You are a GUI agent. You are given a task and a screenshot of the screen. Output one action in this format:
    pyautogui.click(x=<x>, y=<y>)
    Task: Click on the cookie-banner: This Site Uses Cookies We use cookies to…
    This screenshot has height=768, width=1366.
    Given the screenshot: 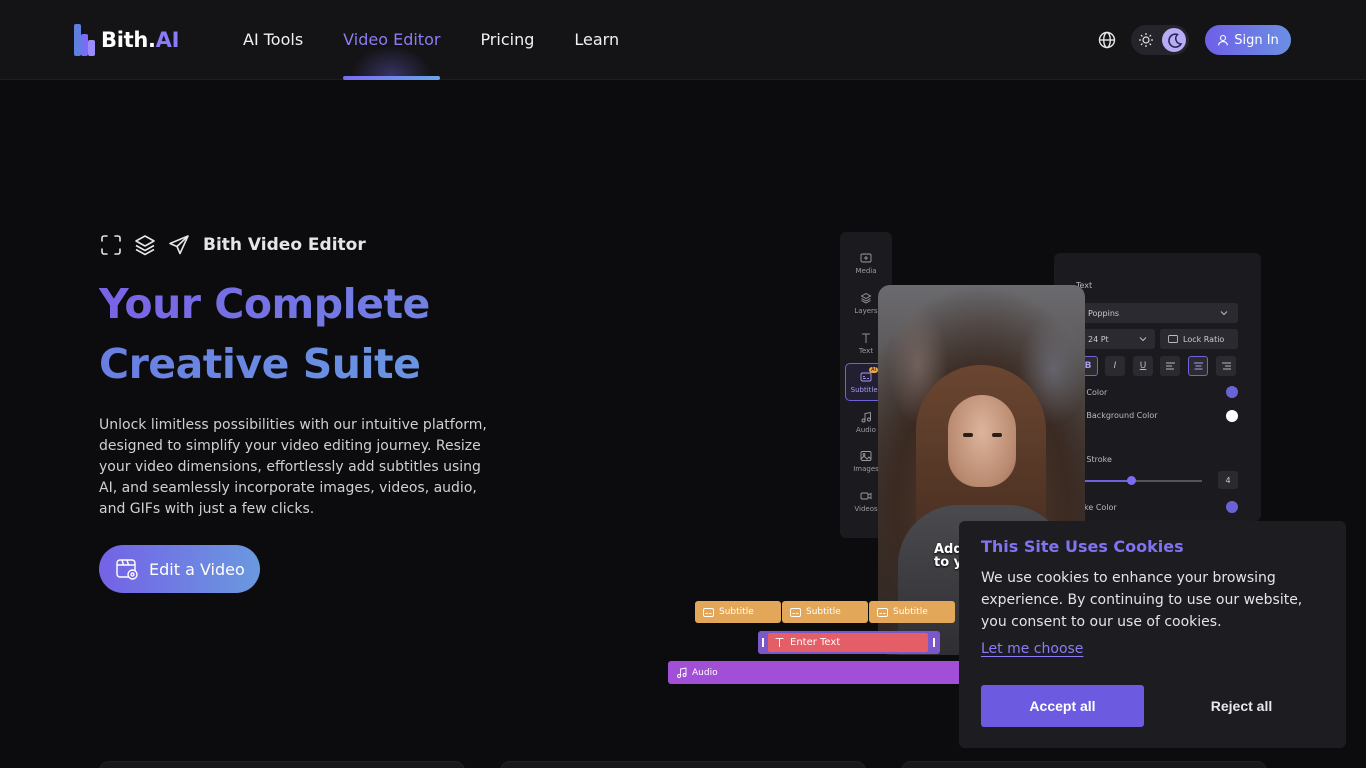 What is the action you would take?
    pyautogui.click(x=1152, y=634)
    